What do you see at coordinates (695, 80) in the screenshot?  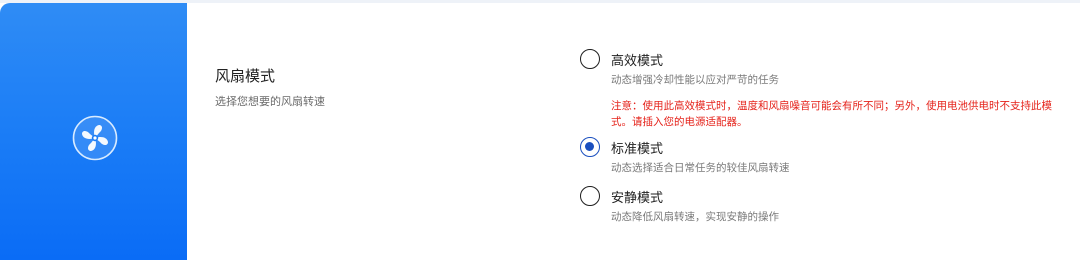 I see `option-description: 动态增强冷却性能以应对严苛的任务` at bounding box center [695, 80].